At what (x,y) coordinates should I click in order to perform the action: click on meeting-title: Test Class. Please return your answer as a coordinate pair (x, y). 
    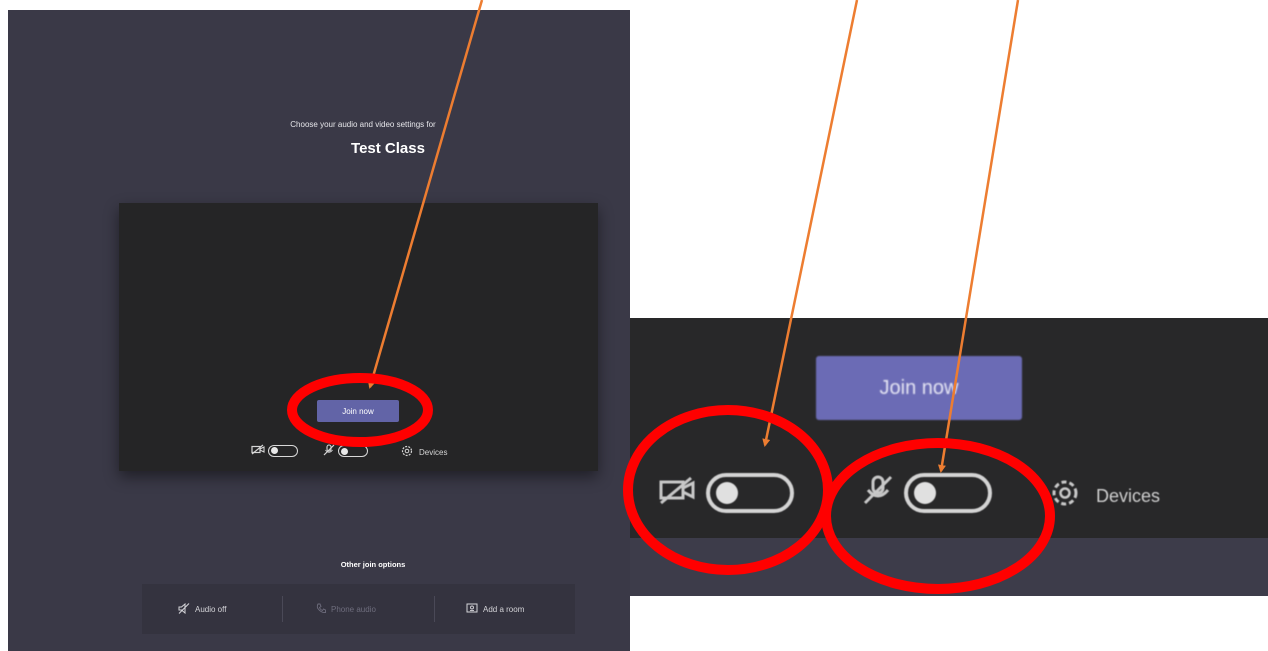
    Looking at the image, I should click on (388, 148).